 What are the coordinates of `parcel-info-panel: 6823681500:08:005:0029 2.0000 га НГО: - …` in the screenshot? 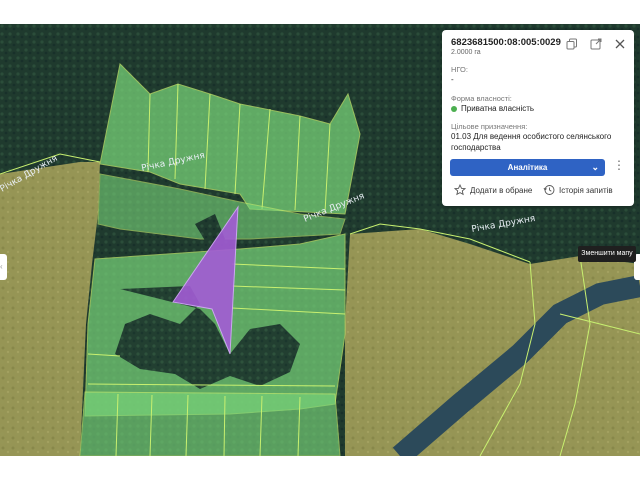 It's located at (538, 118).